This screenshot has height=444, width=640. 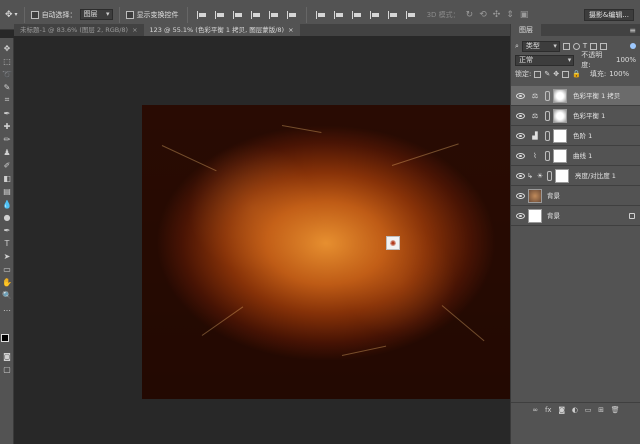 I want to click on distribute-left-icon, so click(x=375, y=15).